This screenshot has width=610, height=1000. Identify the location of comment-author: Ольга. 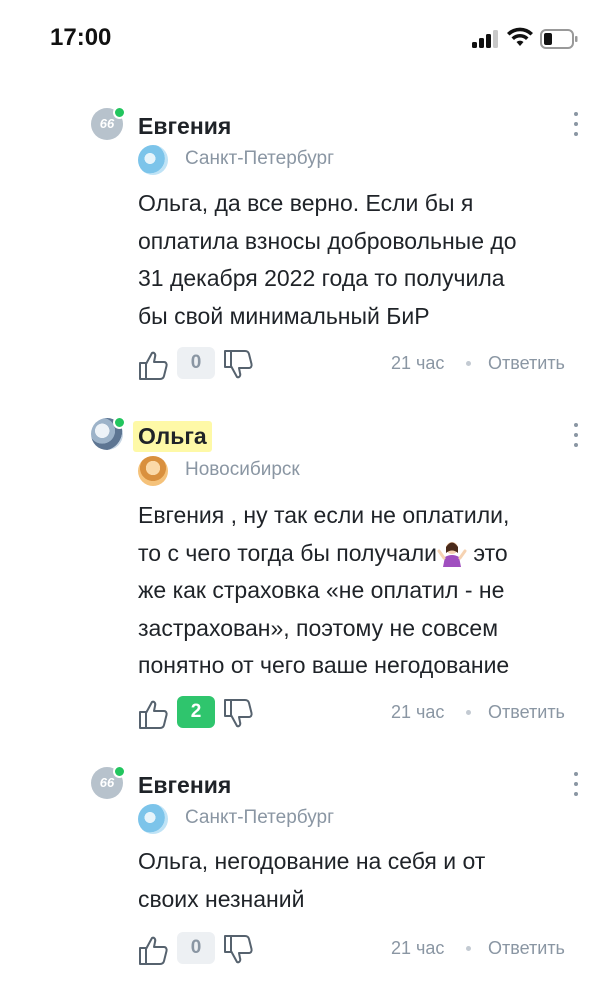
(172, 436).